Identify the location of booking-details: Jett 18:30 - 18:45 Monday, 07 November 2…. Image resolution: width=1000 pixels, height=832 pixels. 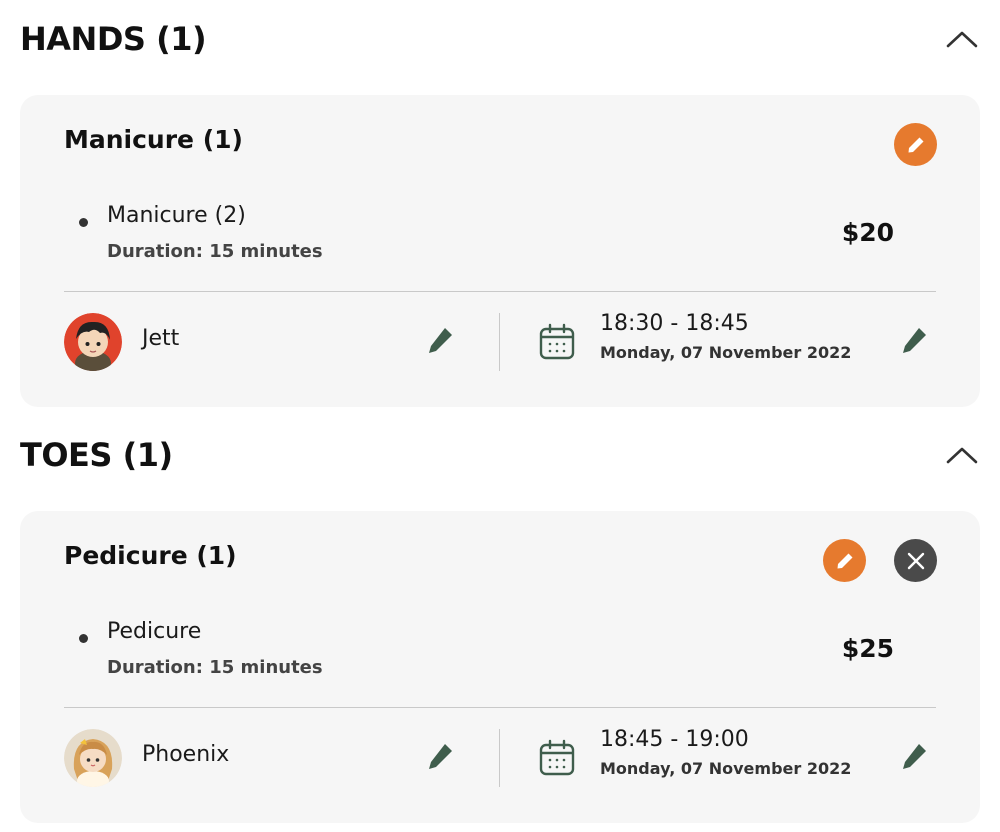
(500, 341).